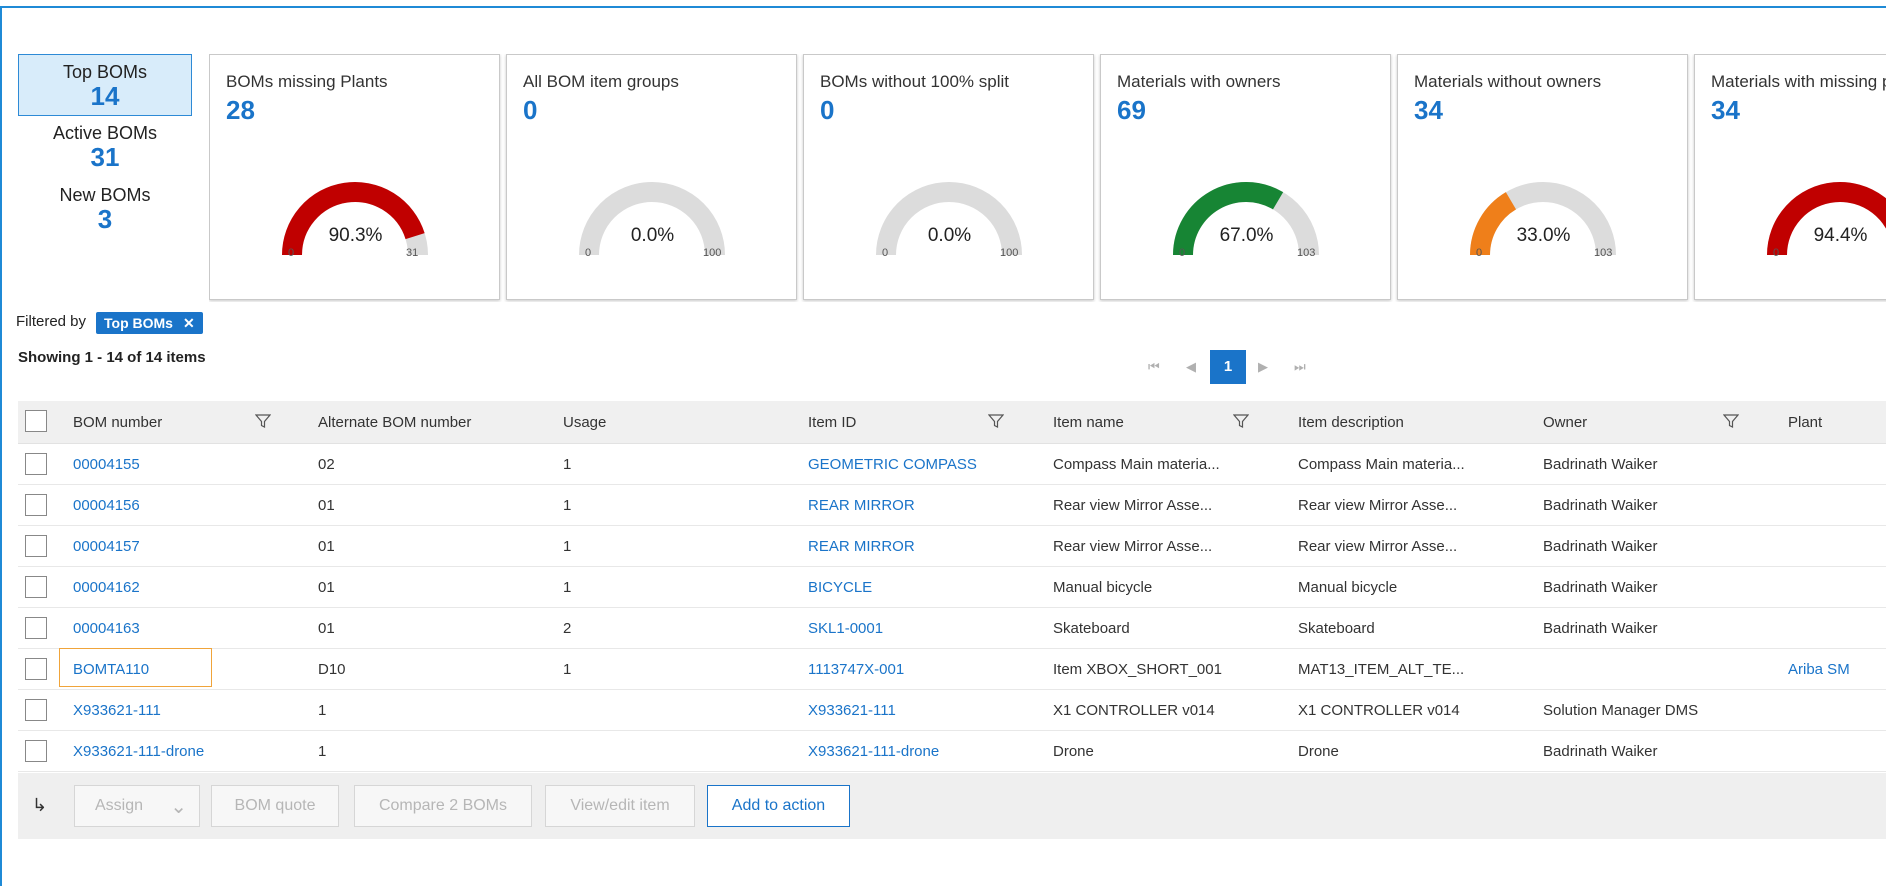  I want to click on stat-top-boms: Top BOMs 14, so click(105, 85).